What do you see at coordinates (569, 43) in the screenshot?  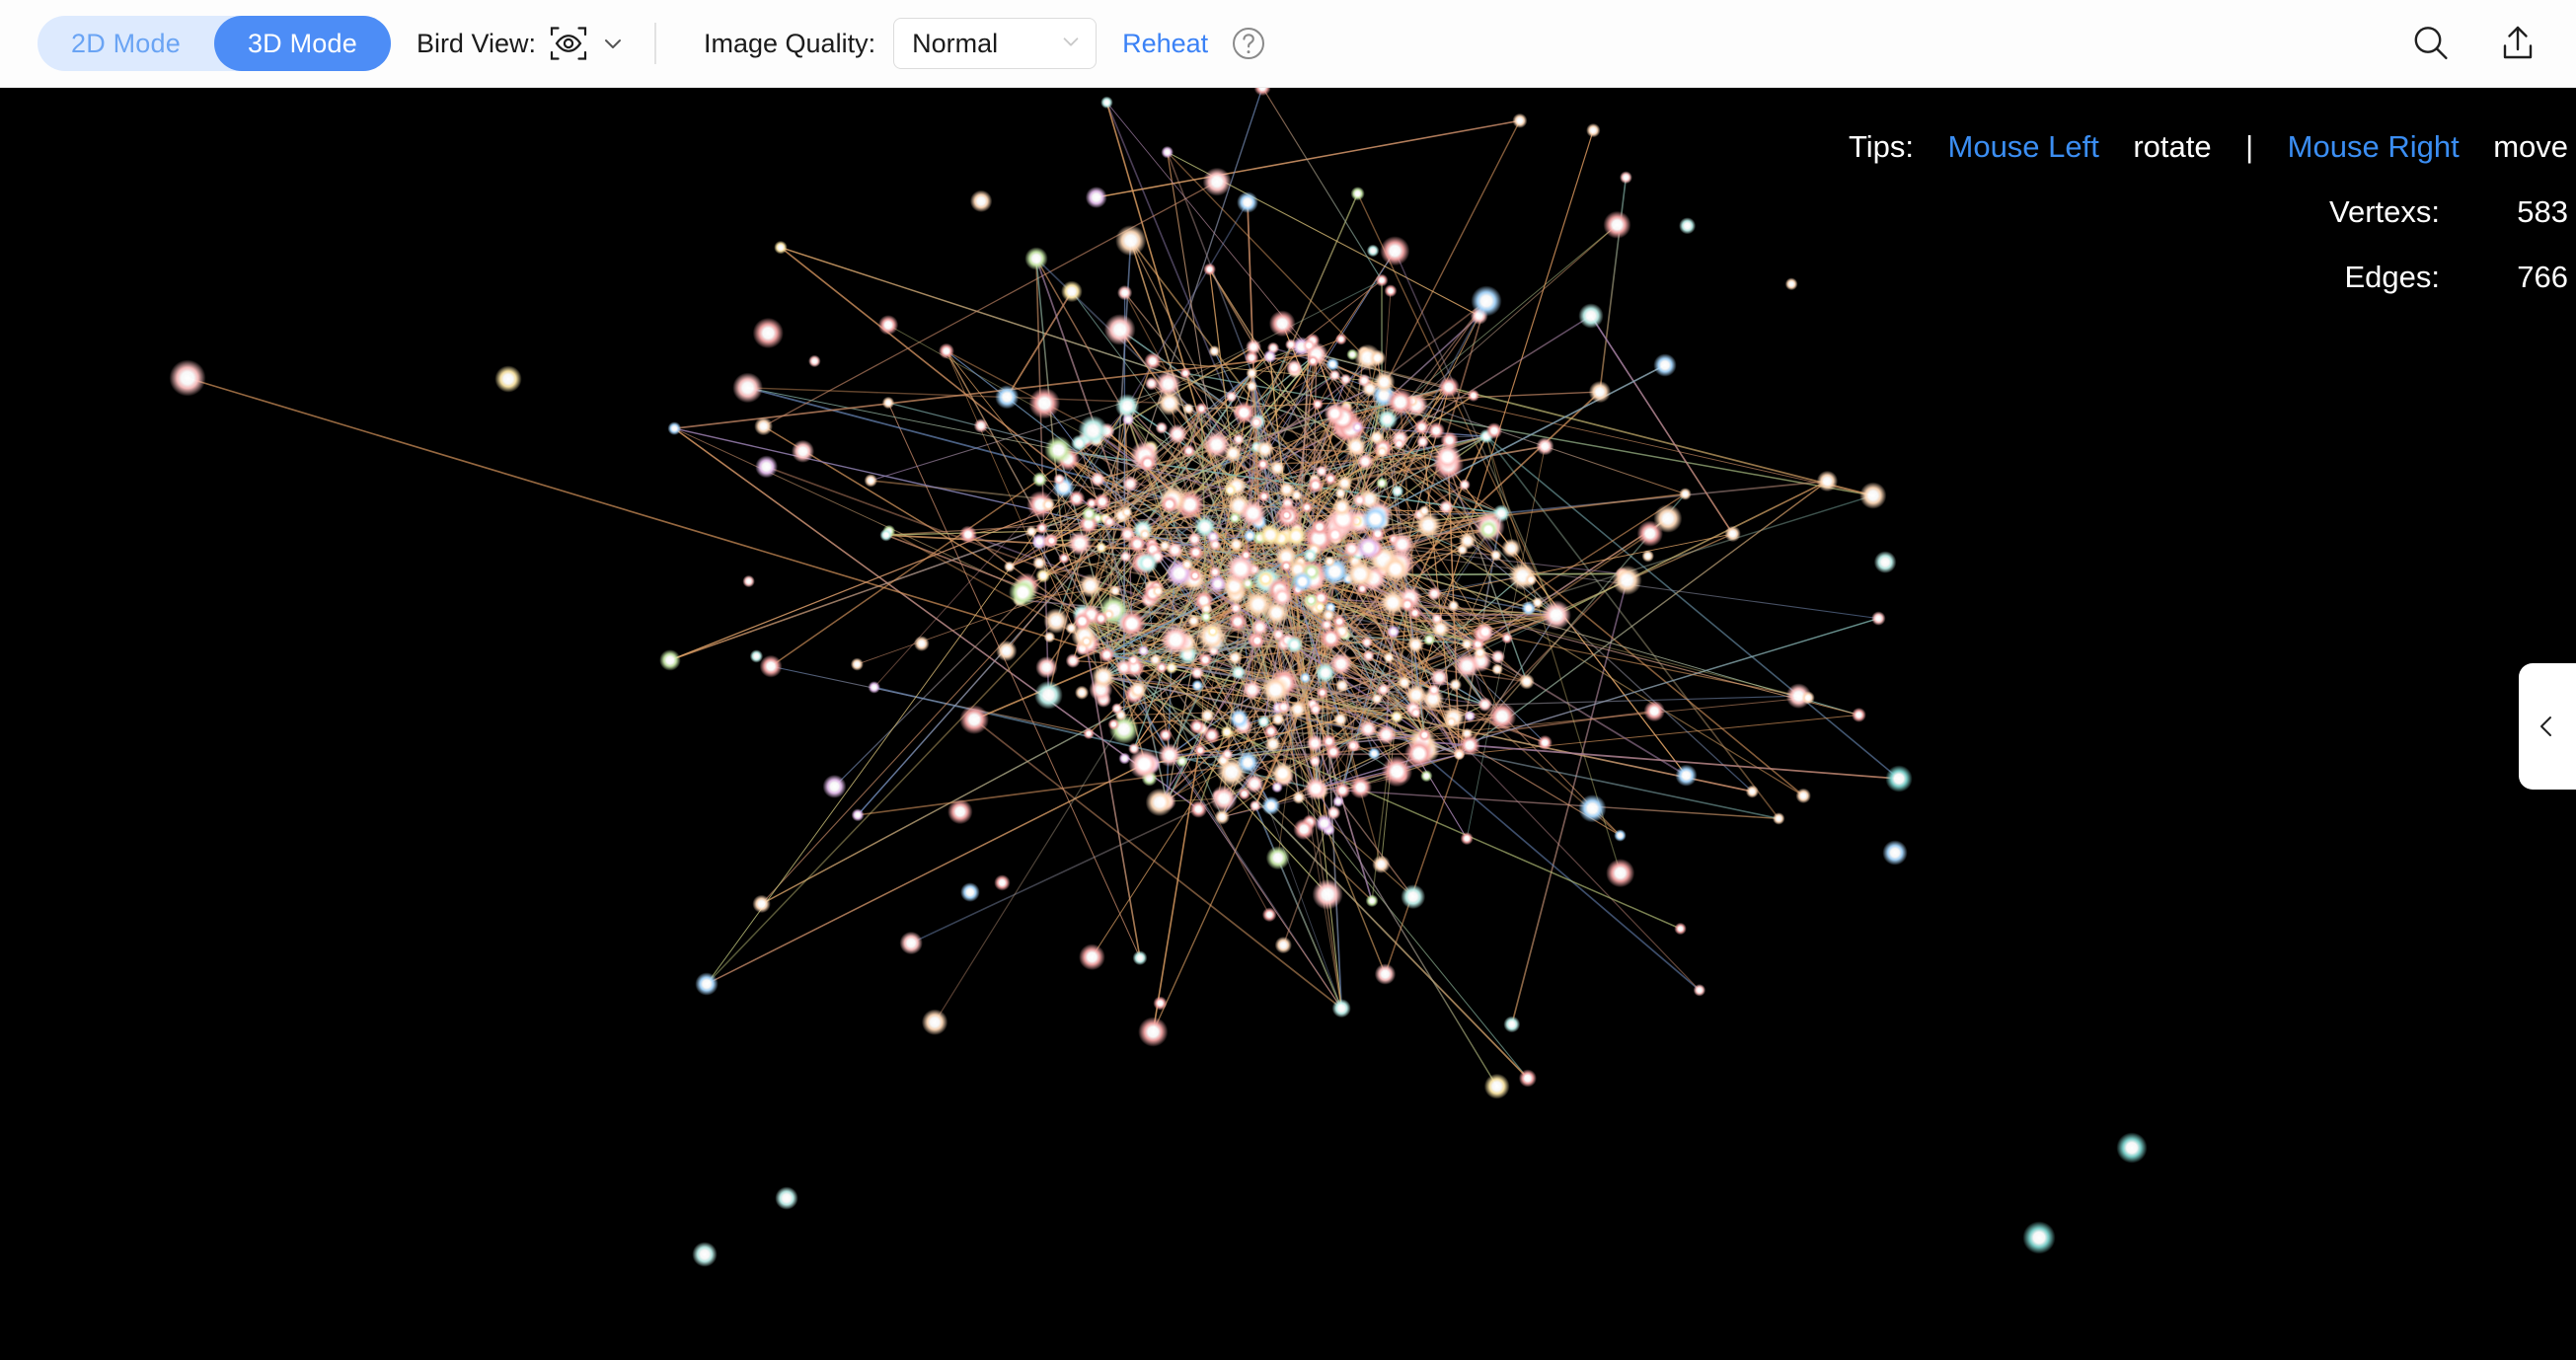 I see `eye-focus-icon` at bounding box center [569, 43].